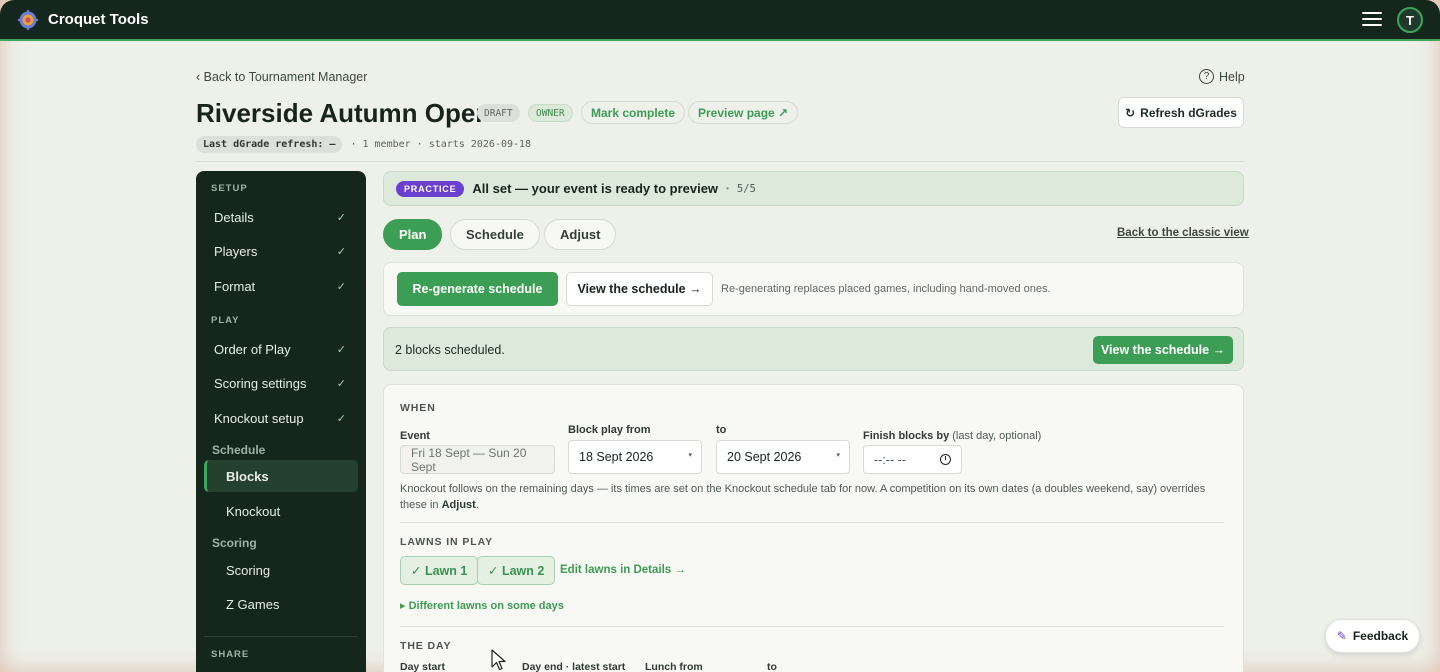  Describe the element at coordinates (281, 636) in the screenshot. I see `sidebar-divider` at that location.